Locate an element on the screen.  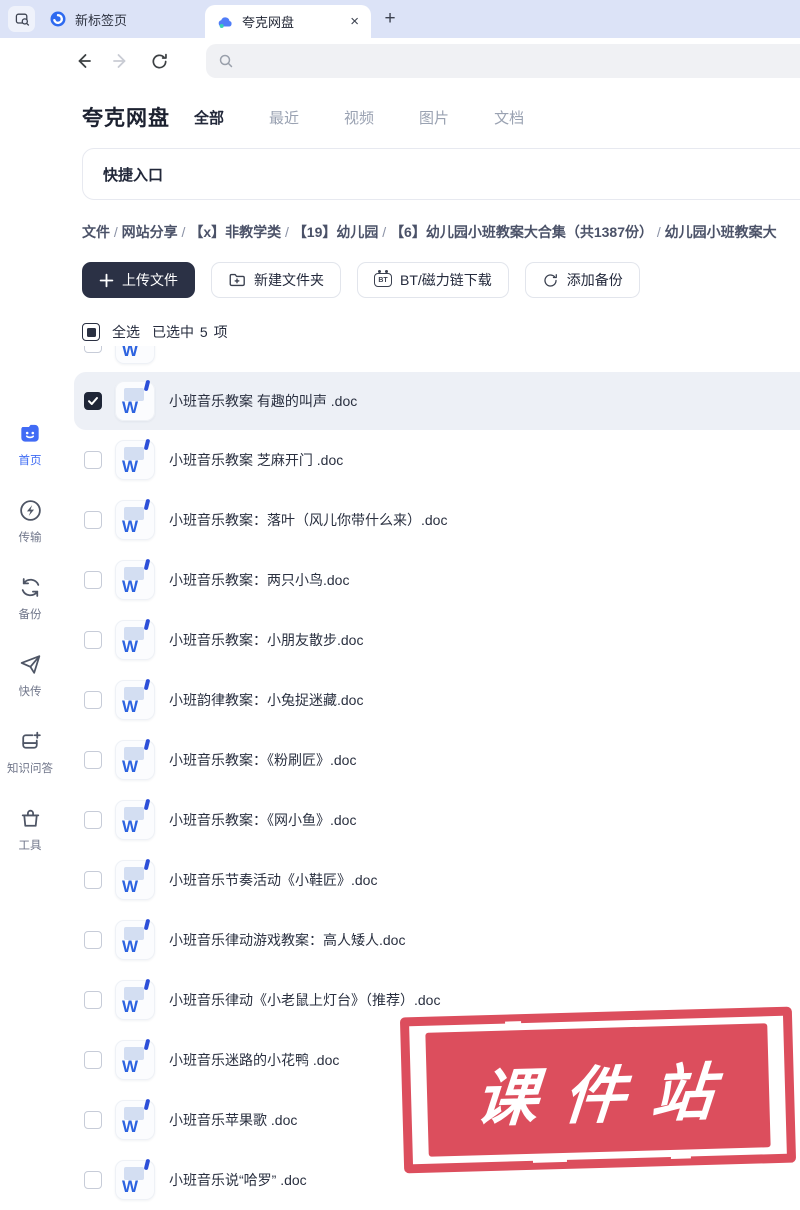
sidebar-item-knowledge-qa: 知识问答 is located at coordinates (30, 752).